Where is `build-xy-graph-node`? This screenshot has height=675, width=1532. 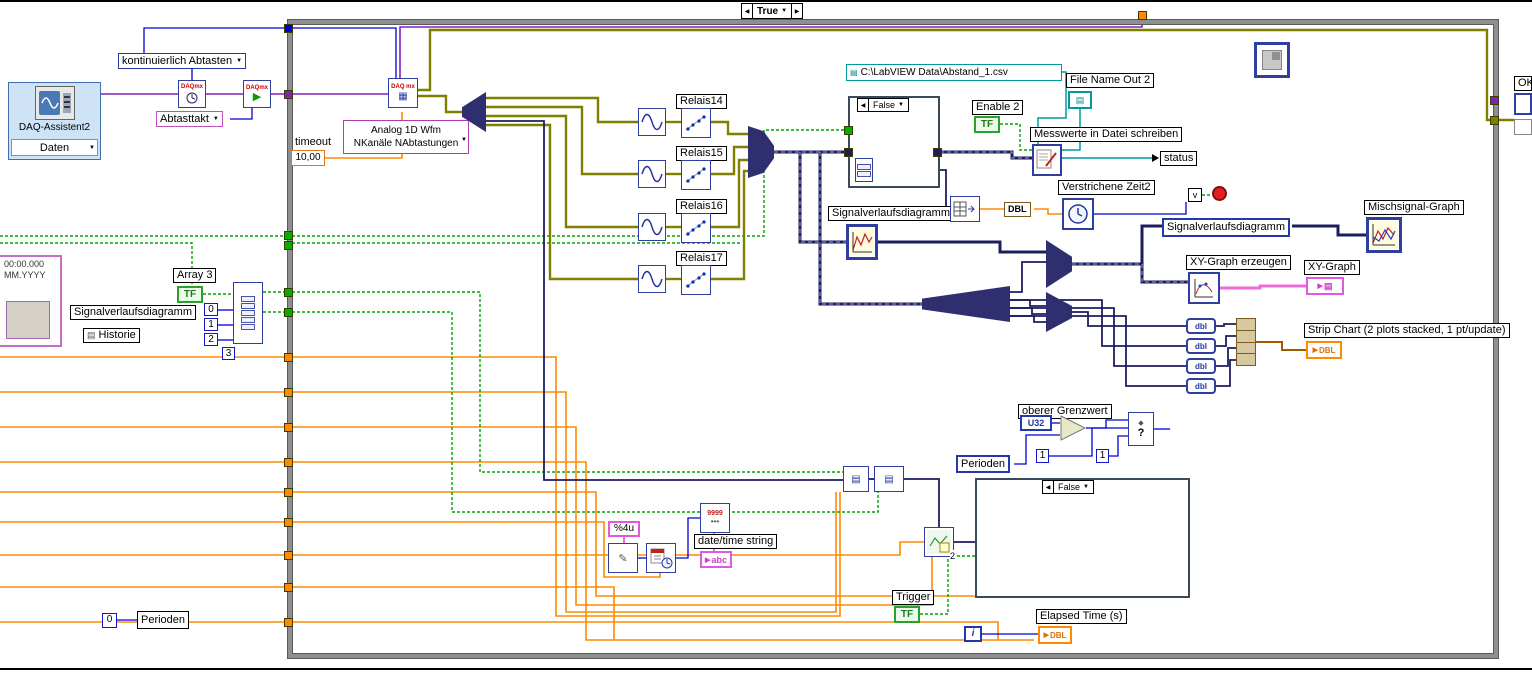 build-xy-graph-node is located at coordinates (1204, 288).